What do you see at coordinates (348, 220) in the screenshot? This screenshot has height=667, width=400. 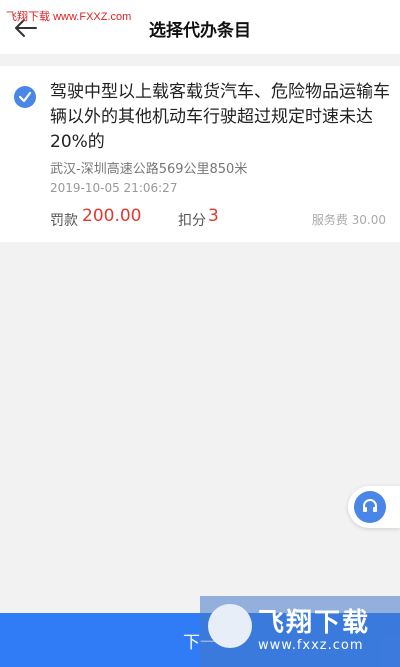 I see `service-fee: 服务费 30.00` at bounding box center [348, 220].